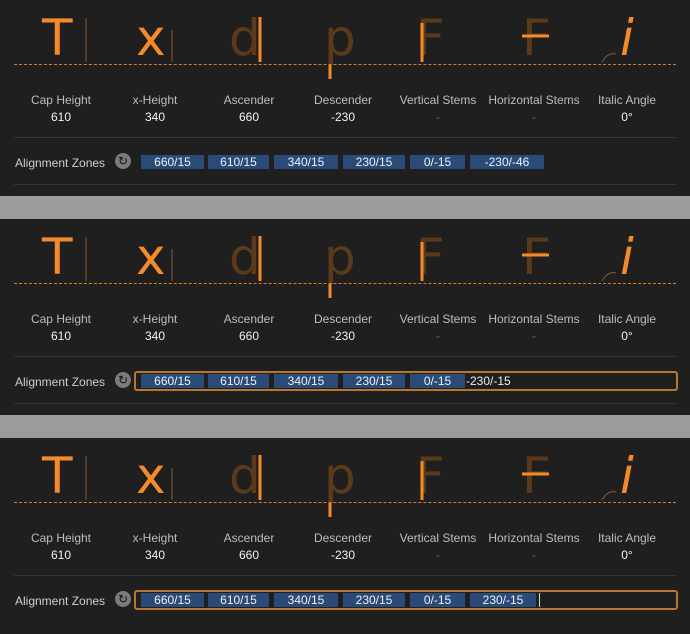 The image size is (690, 634). What do you see at coordinates (539, 600) in the screenshot?
I see `text-cursor` at bounding box center [539, 600].